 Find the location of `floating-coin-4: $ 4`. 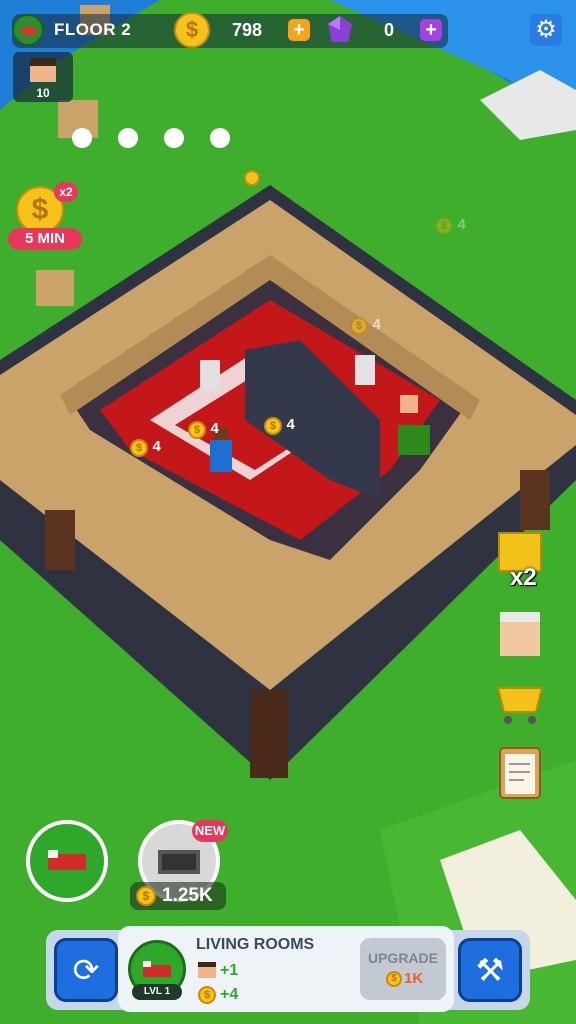

floating-coin-4: $ 4 is located at coordinates (365, 325).